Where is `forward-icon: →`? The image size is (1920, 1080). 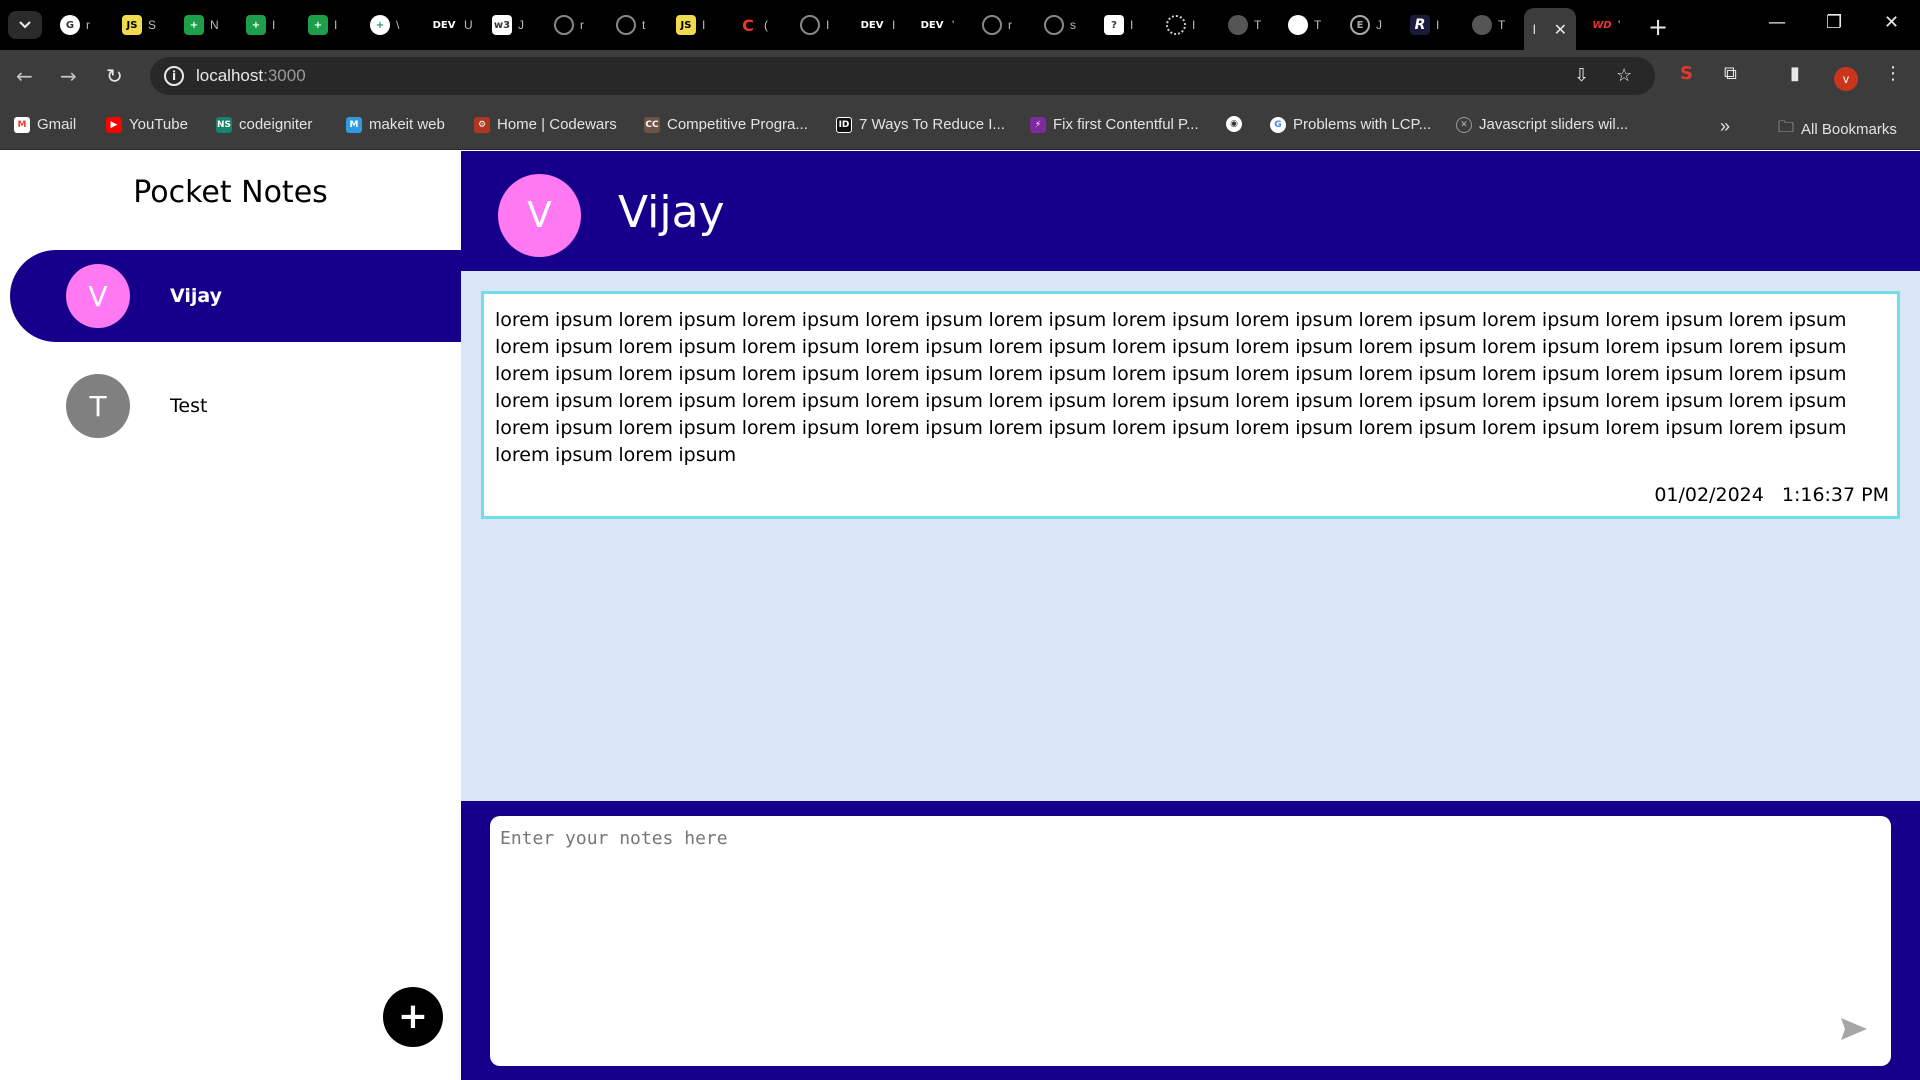 forward-icon: → is located at coordinates (68, 76).